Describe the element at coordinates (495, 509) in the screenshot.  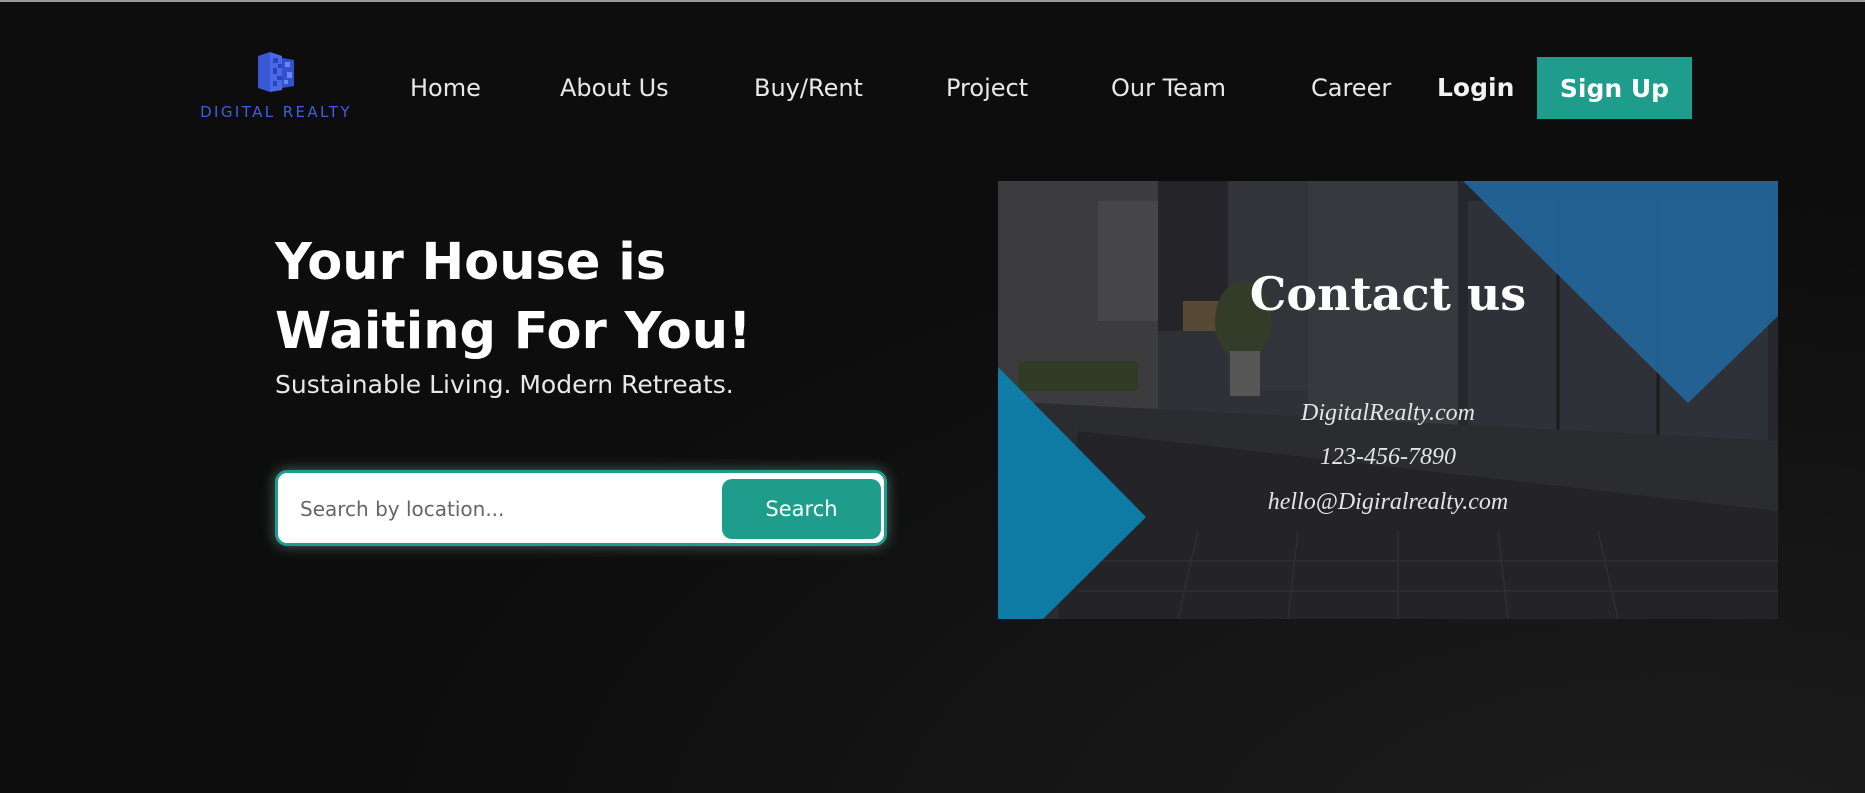
I see `location-search-input` at that location.